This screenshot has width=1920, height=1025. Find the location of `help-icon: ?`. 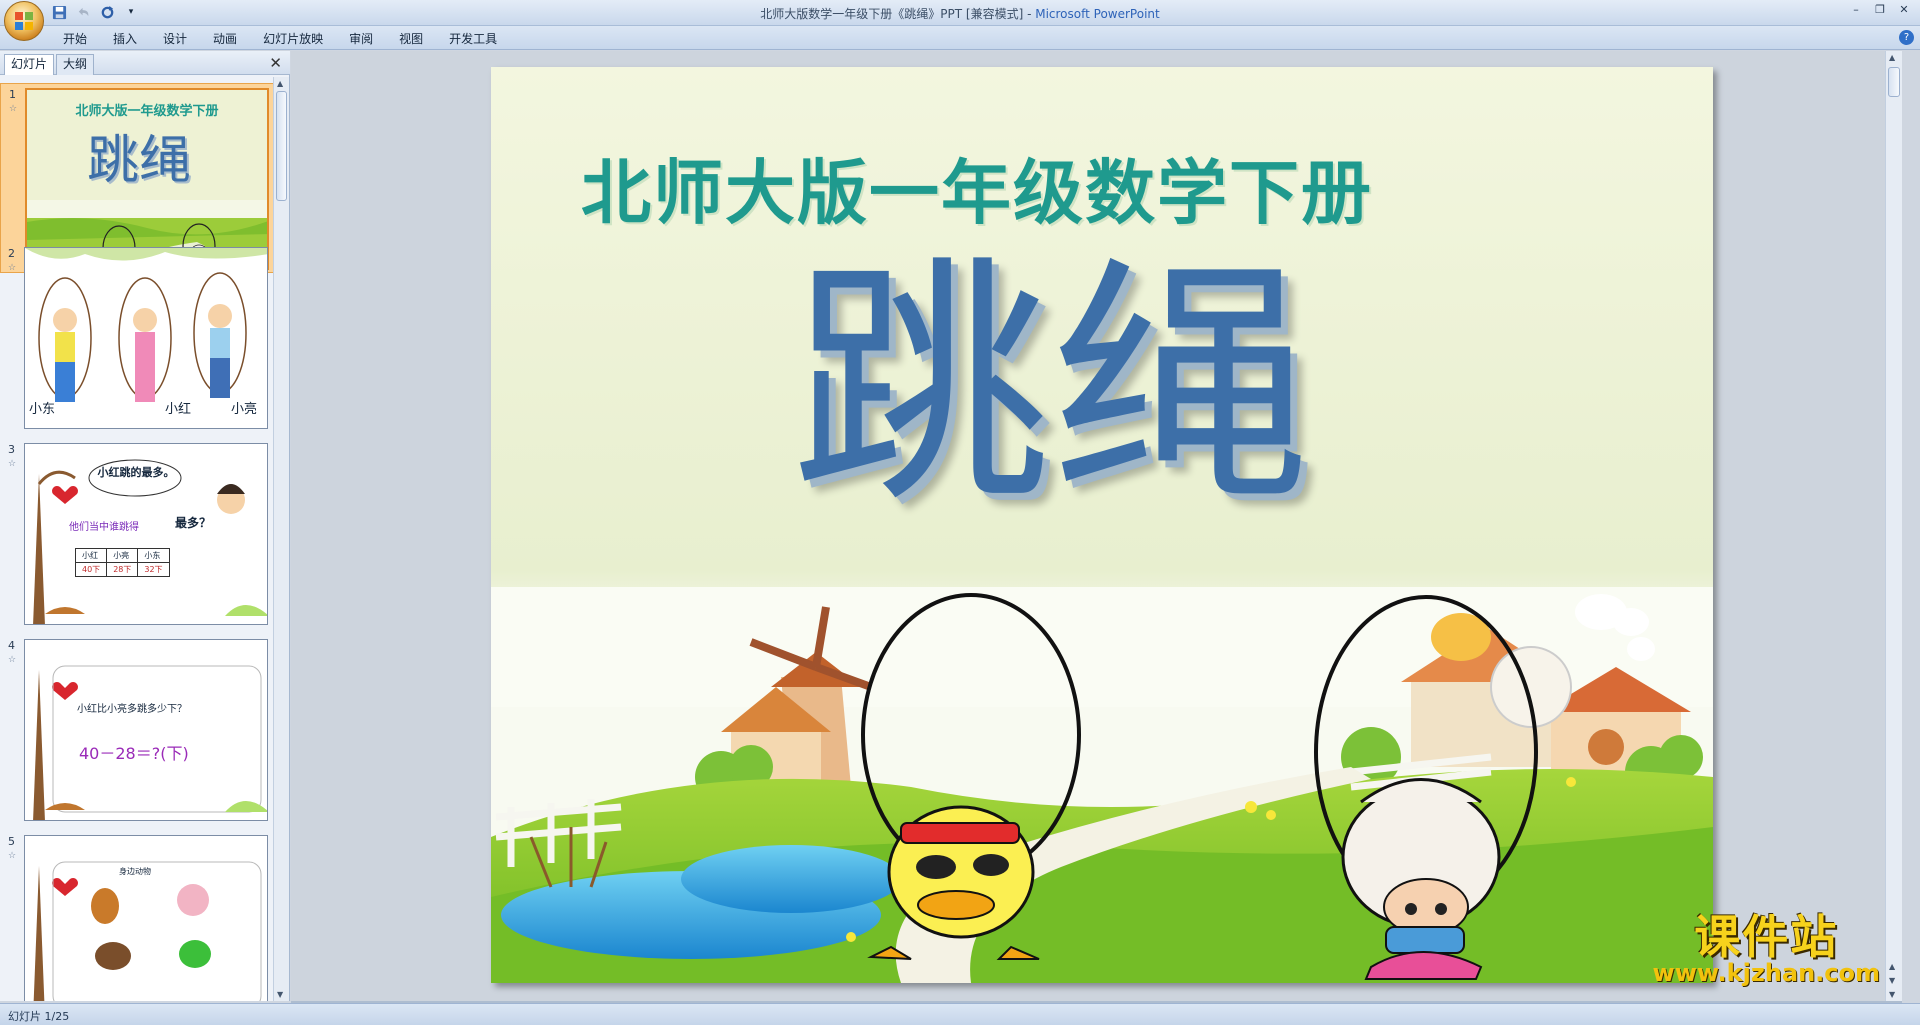

help-icon: ? is located at coordinates (1906, 37).